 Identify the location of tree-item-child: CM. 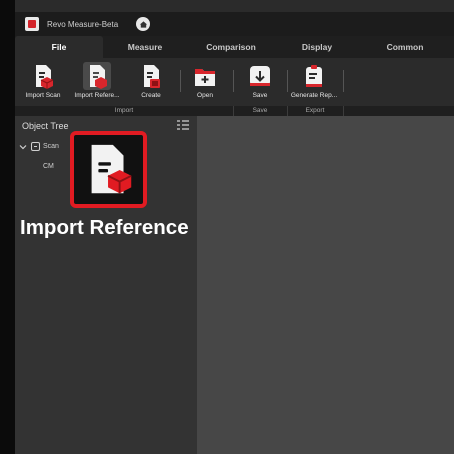
(48, 166).